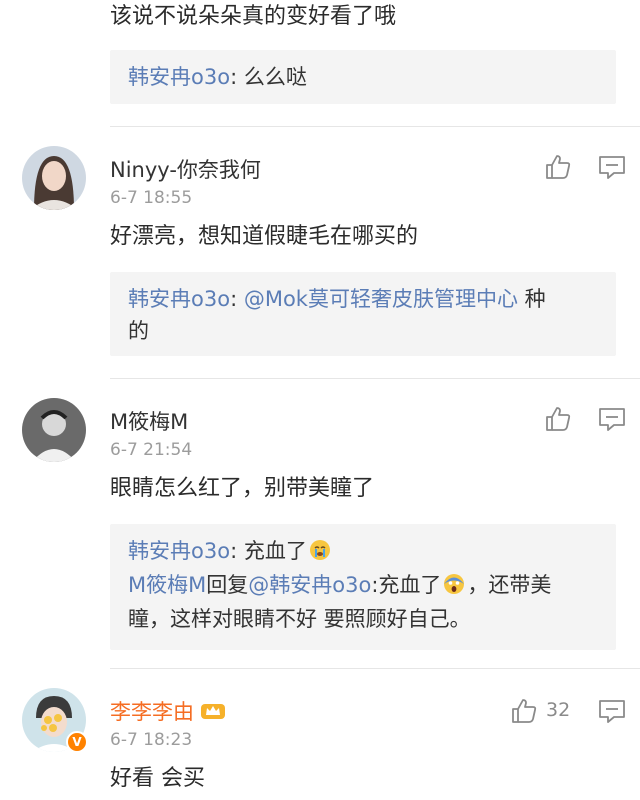  Describe the element at coordinates (167, 585) in the screenshot. I see `reply-author-link: M筱梅M` at that location.